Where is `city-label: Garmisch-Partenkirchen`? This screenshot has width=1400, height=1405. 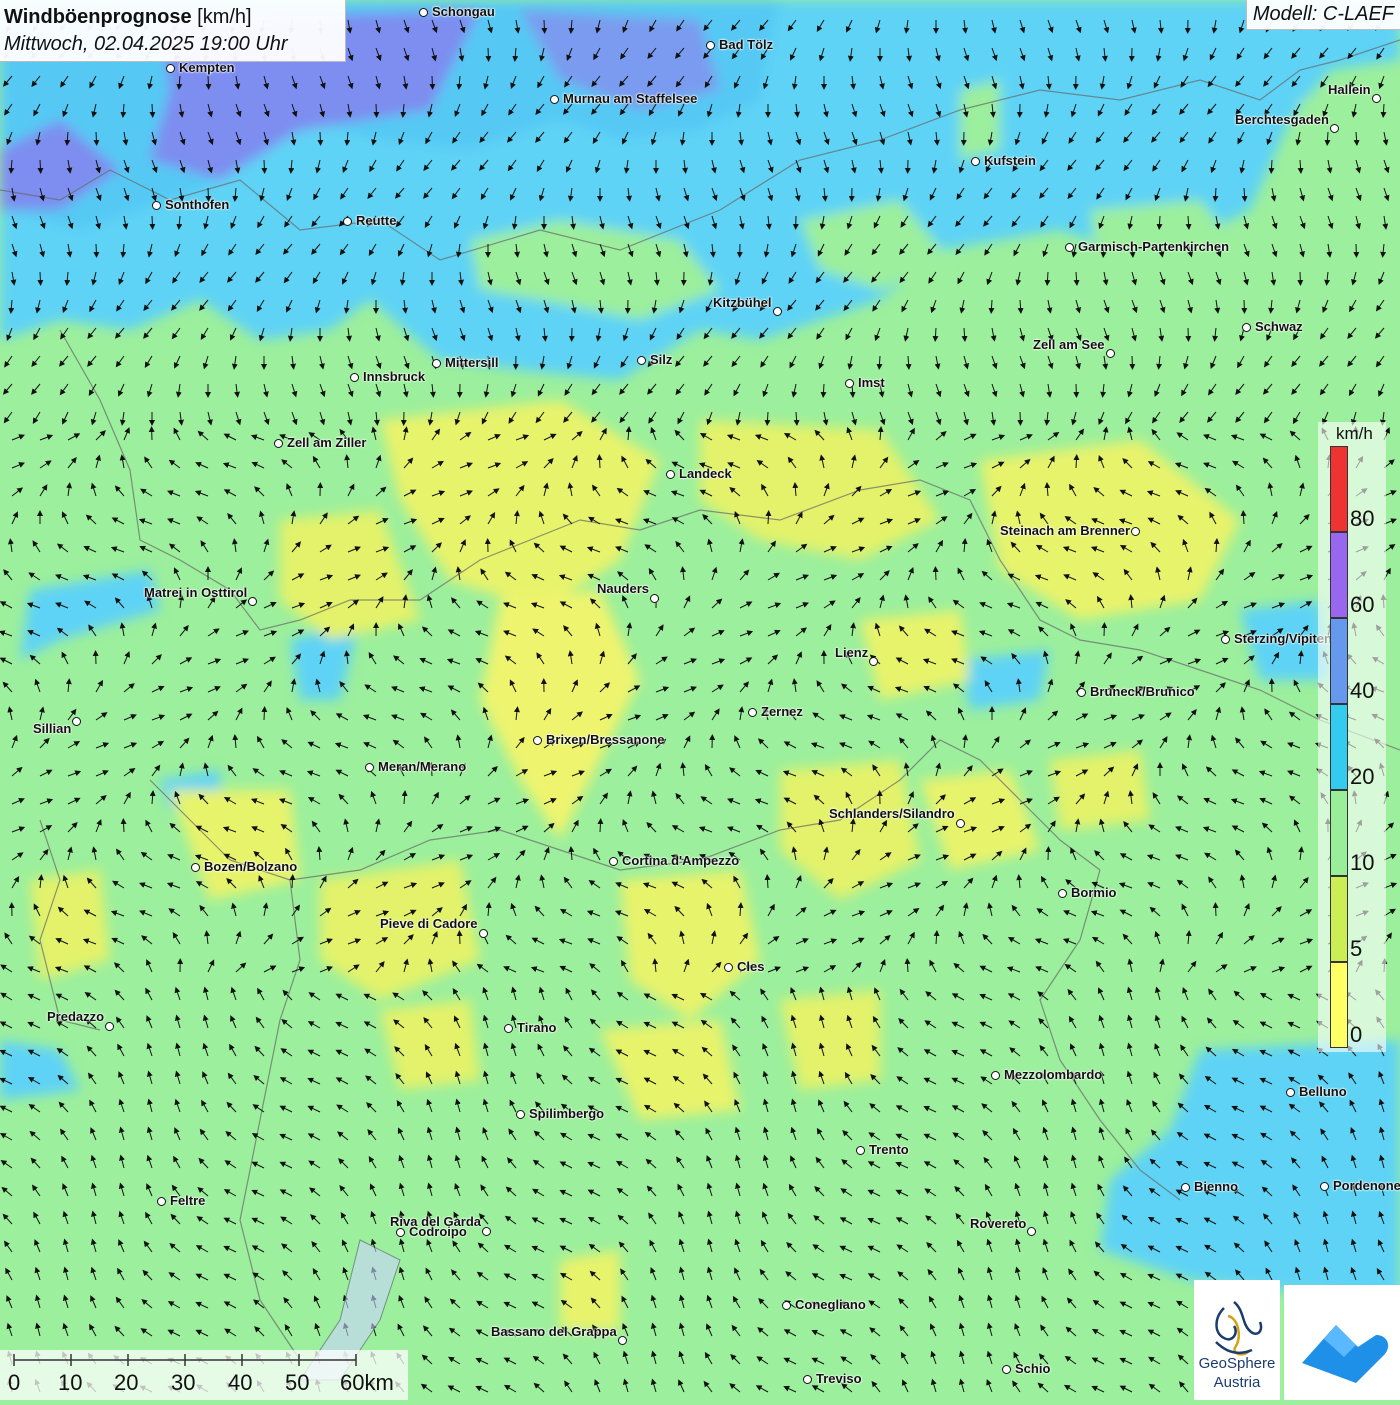
city-label: Garmisch-Partenkirchen is located at coordinates (1153, 246).